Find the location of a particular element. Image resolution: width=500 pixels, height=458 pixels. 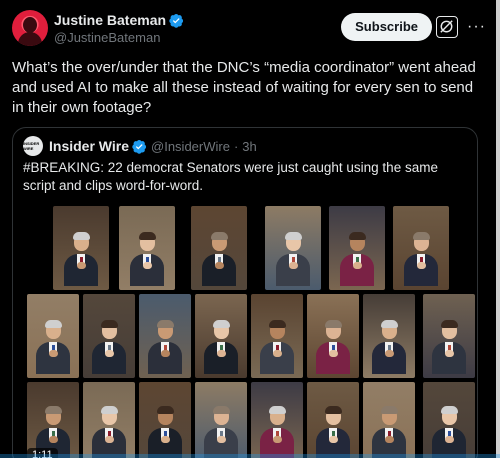

author-name-row: Justine Bateman is located at coordinates (119, 20).